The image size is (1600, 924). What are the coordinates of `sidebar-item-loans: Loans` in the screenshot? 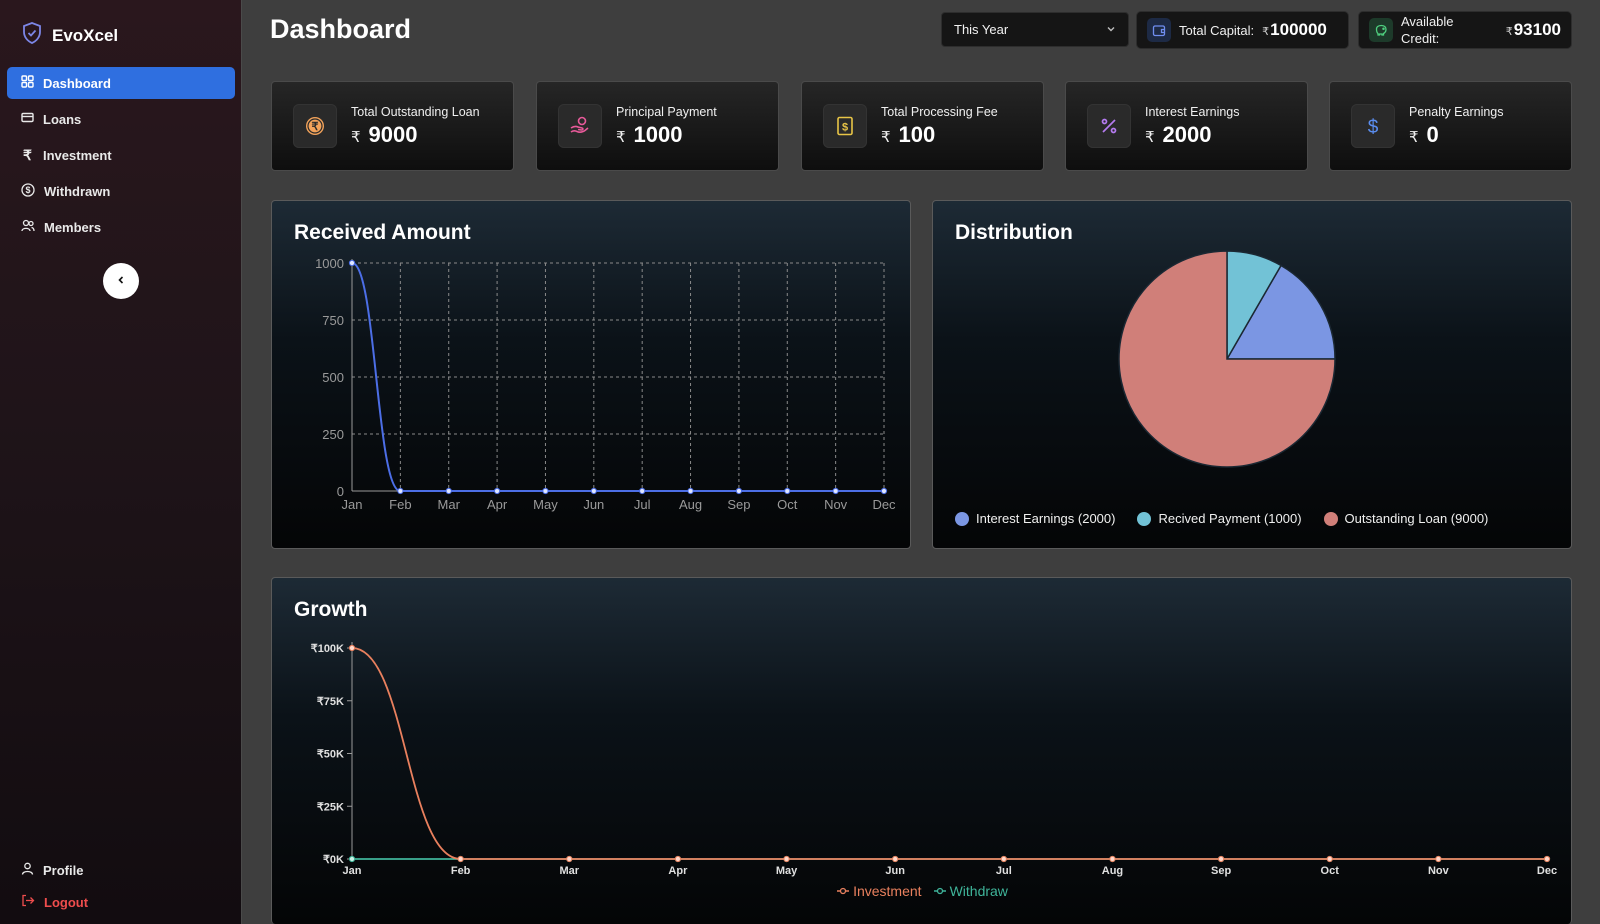 It's located at (121, 119).